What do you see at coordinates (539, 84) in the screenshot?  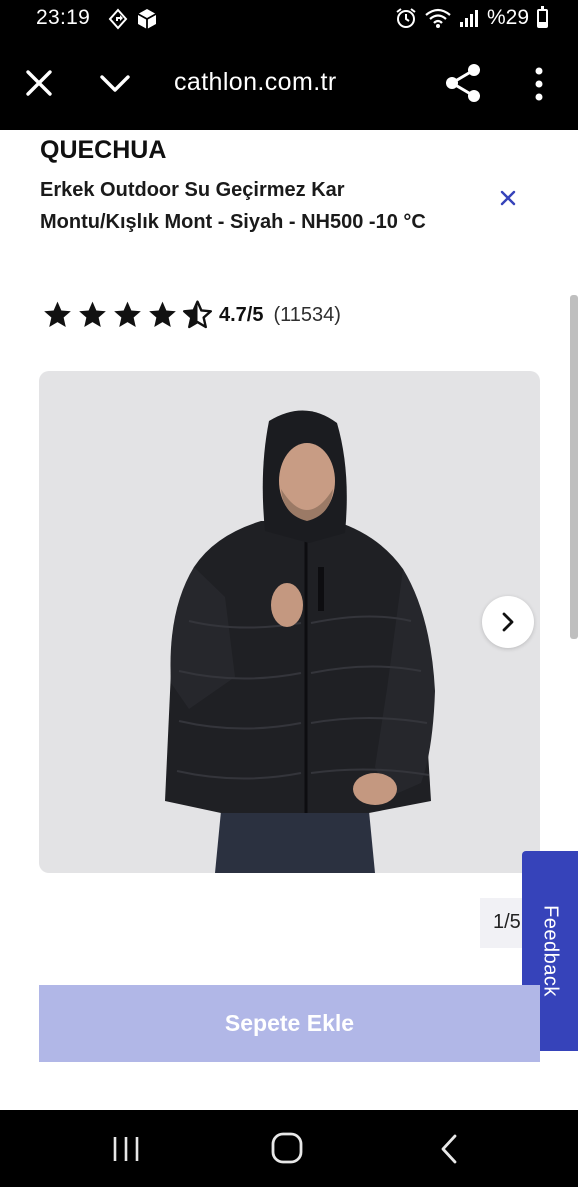 I see `more-vertical-icon` at bounding box center [539, 84].